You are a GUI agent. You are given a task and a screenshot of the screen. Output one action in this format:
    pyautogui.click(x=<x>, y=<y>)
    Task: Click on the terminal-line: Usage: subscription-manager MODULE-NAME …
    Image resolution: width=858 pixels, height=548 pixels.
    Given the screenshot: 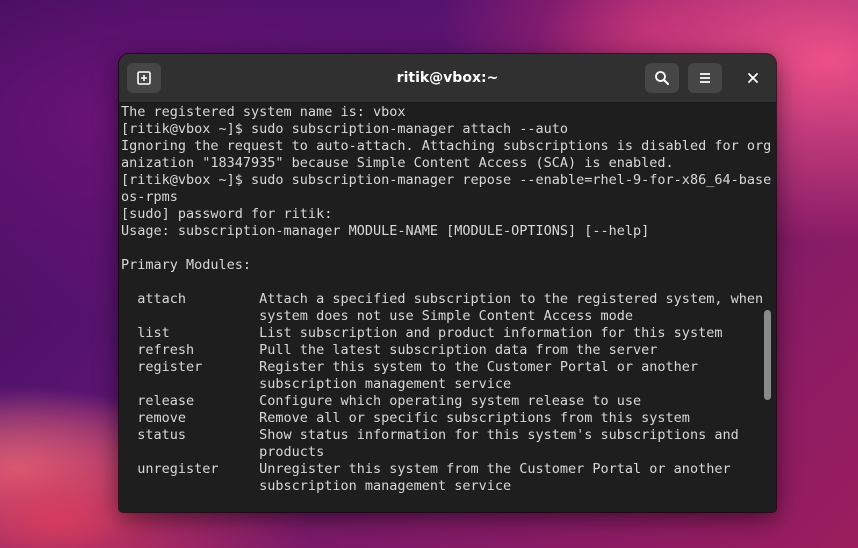 What is the action you would take?
    pyautogui.click(x=385, y=231)
    